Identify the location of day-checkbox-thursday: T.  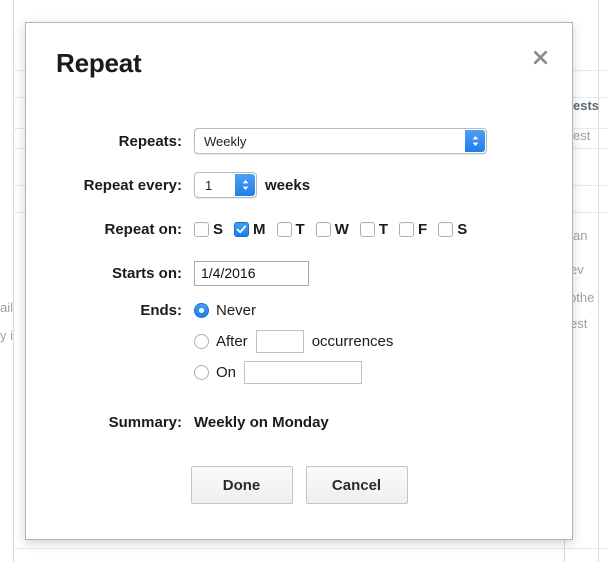
(374, 229).